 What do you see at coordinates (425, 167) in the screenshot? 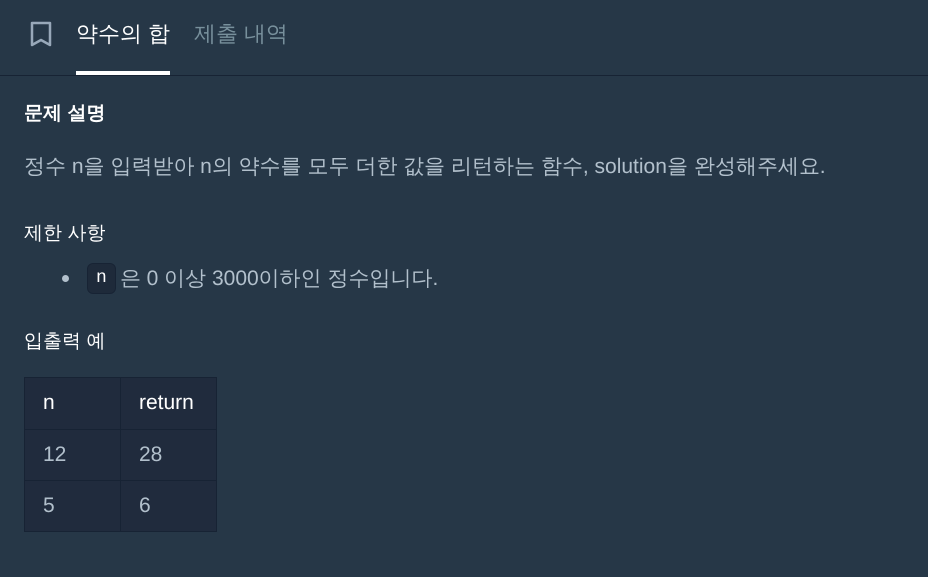
I see `problem-description: 정수 n을 입력받아 n의 약수를 모두 더한 값을 리턴하는 함수, solution을 완성해주세요.` at bounding box center [425, 167].